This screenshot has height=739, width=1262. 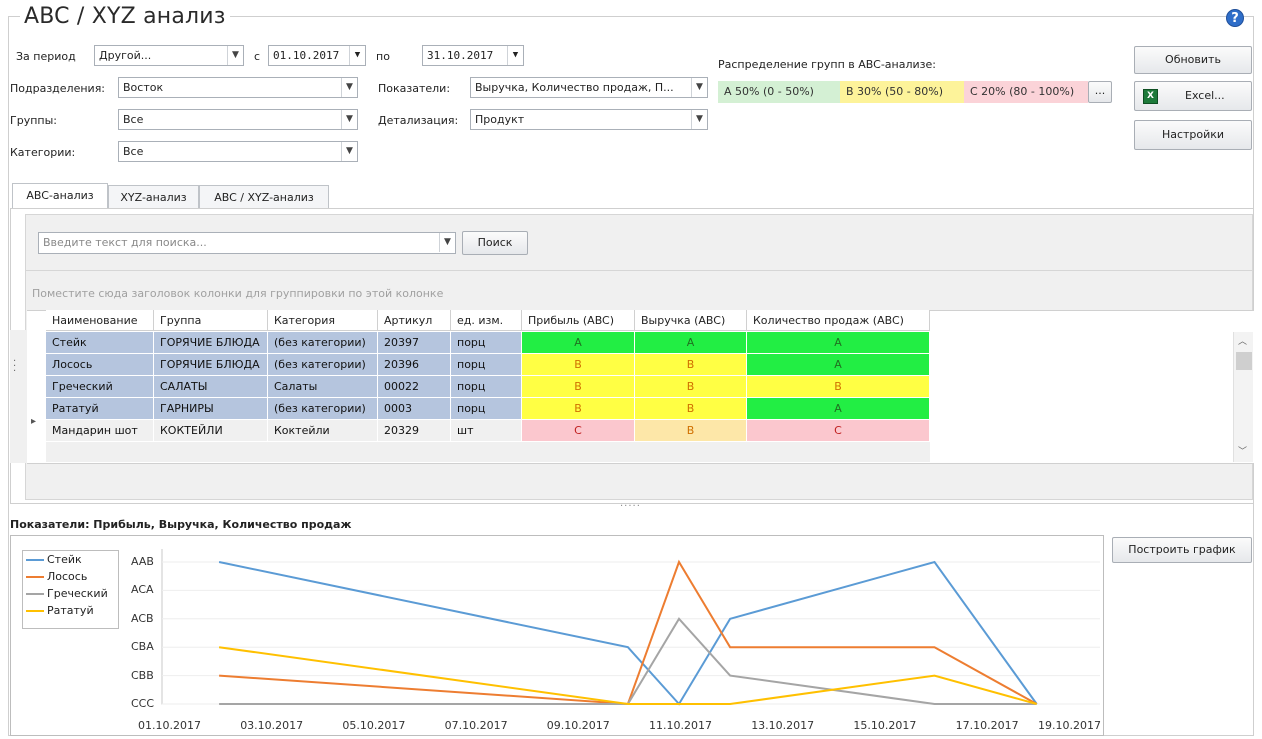 I want to click on x-tick-label: 03.10.2017, so click(x=272, y=725).